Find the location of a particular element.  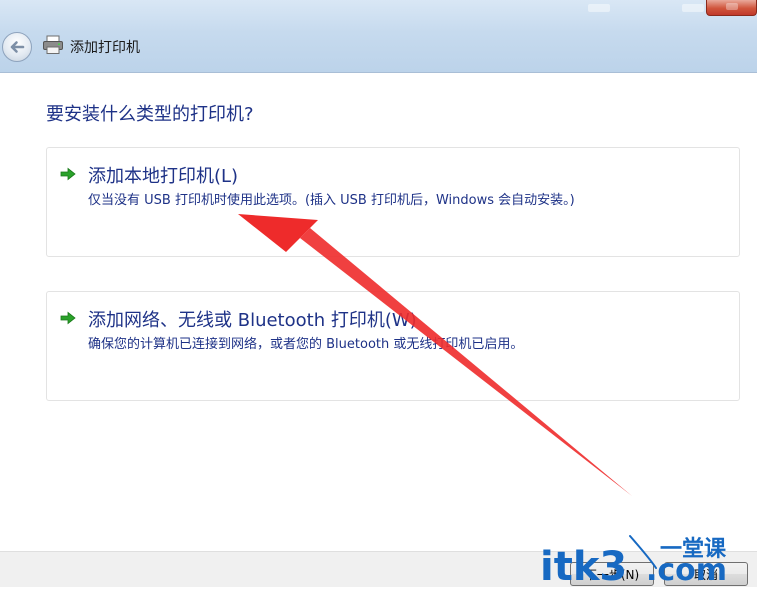

watermark-logo: itk3 .com 一堂课 is located at coordinates (646, 561).